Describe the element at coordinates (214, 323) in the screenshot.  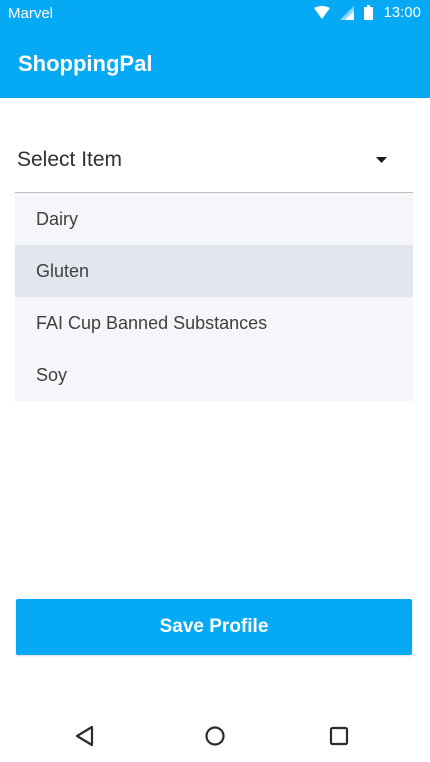
I see `dropdown-item-fai-cup-banned-substances: FAI Cup Banned Substances` at that location.